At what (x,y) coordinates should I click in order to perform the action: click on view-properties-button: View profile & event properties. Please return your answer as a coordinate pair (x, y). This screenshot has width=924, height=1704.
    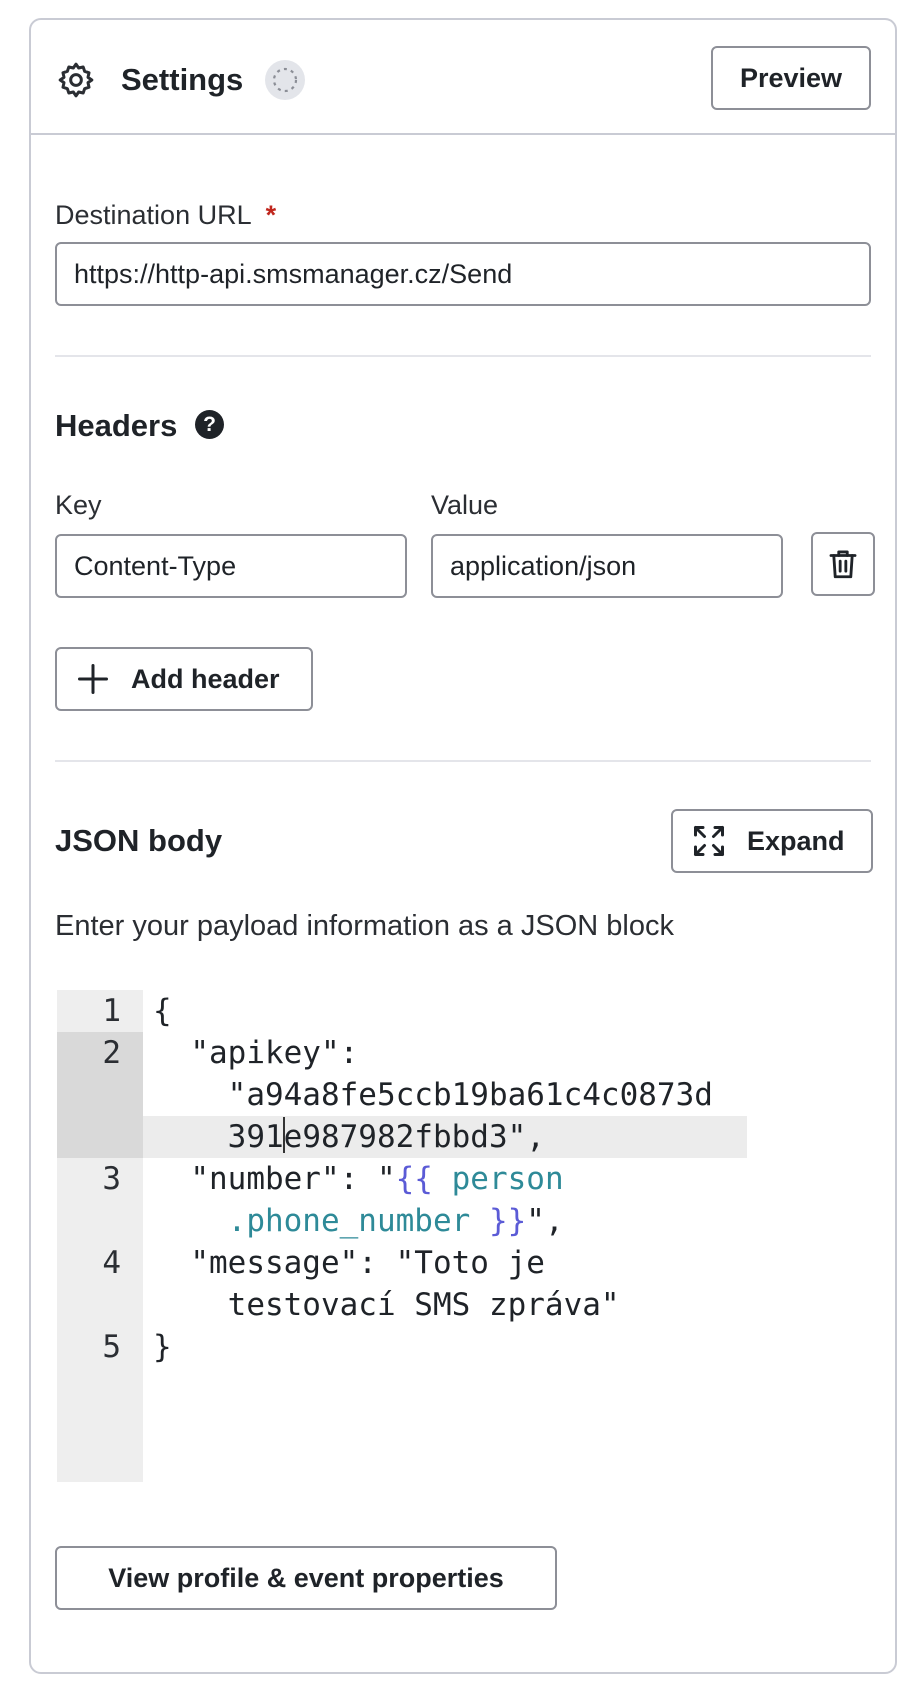
    Looking at the image, I should click on (306, 1578).